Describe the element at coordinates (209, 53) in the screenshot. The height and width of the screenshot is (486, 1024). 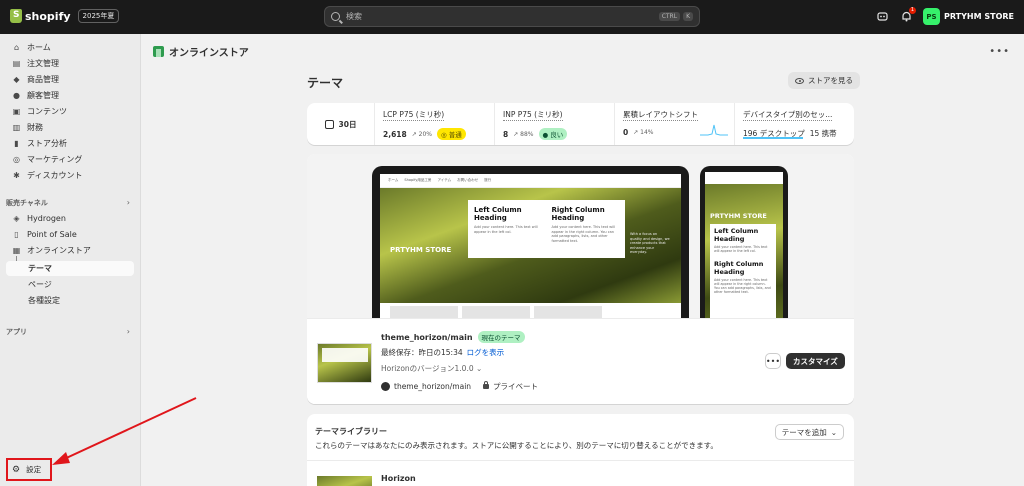
I see `page-title: オンラインストア` at that location.